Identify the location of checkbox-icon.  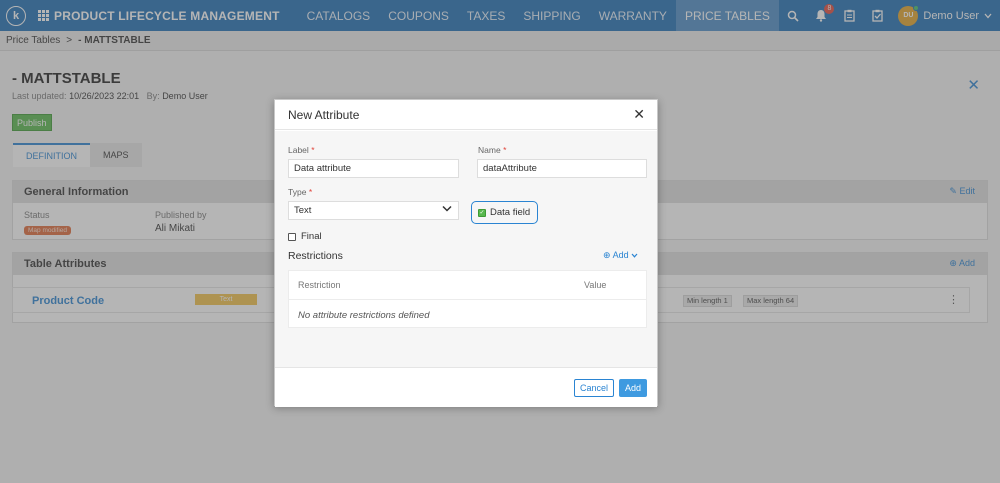
(292, 236).